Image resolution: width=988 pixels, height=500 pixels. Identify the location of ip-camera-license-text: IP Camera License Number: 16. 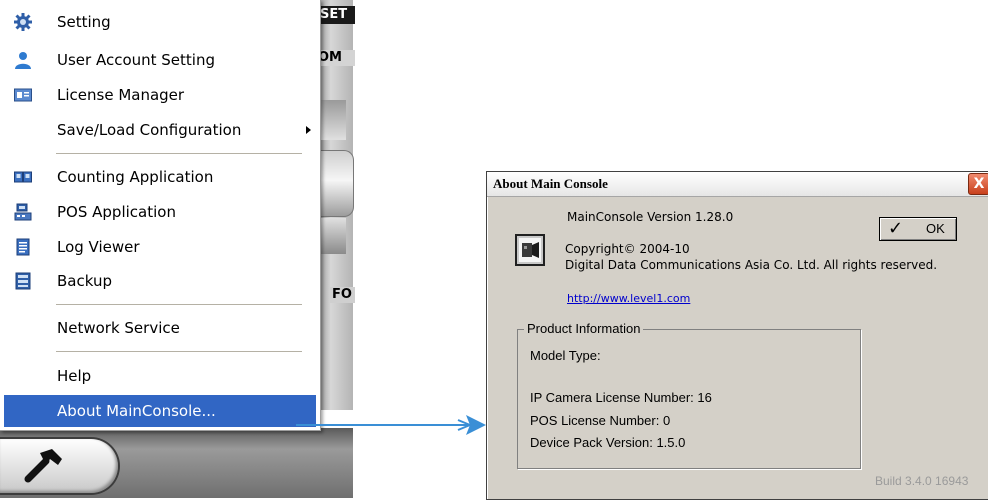
(621, 397).